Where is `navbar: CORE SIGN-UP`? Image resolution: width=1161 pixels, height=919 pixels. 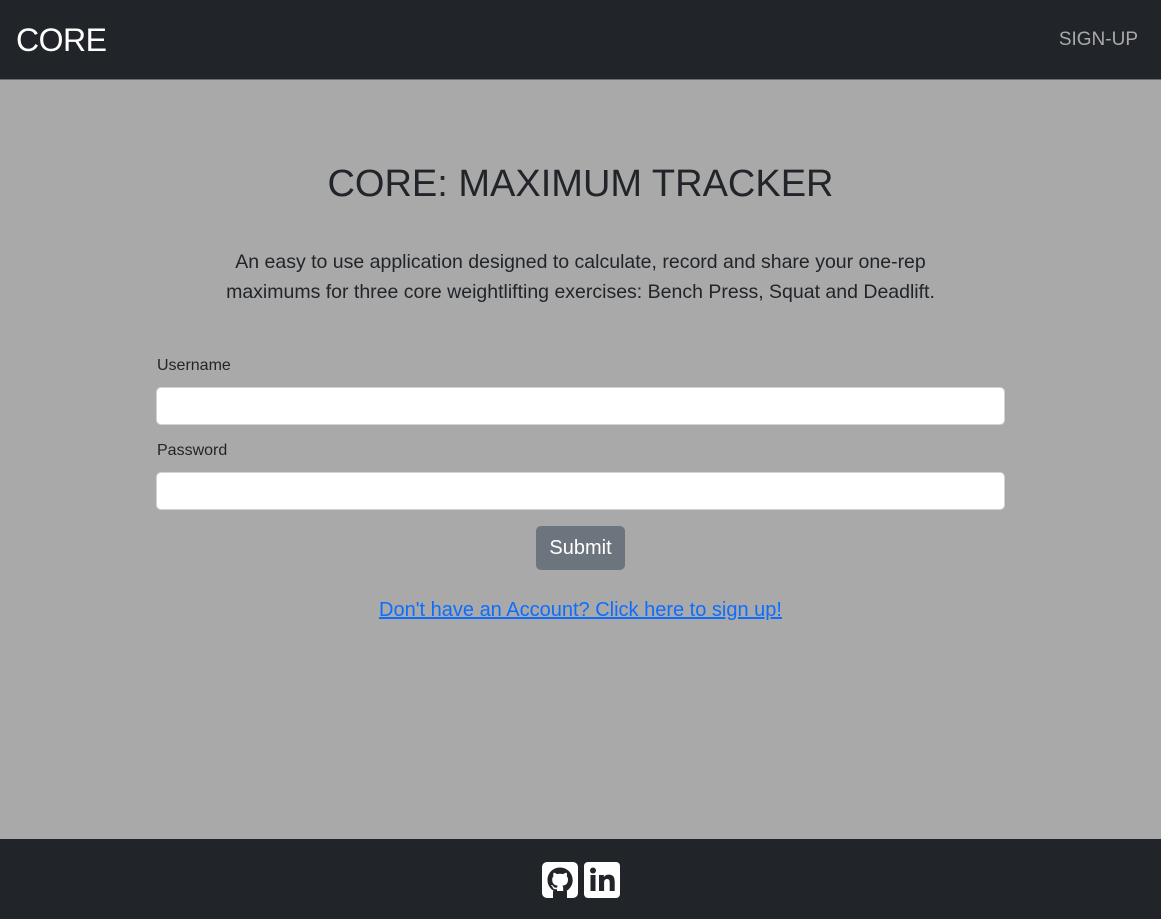
navbar: CORE SIGN-UP is located at coordinates (580, 40).